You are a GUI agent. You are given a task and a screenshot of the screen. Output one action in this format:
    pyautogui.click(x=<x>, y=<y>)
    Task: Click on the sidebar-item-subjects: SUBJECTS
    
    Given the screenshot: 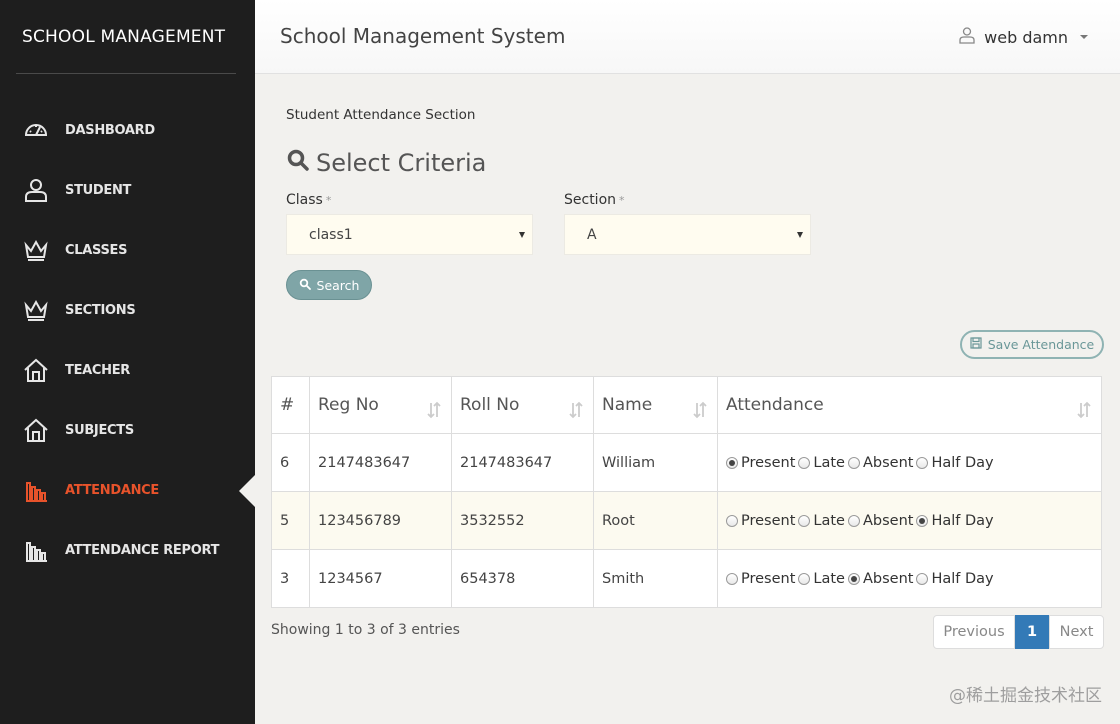 What is the action you would take?
    pyautogui.click(x=127, y=430)
    